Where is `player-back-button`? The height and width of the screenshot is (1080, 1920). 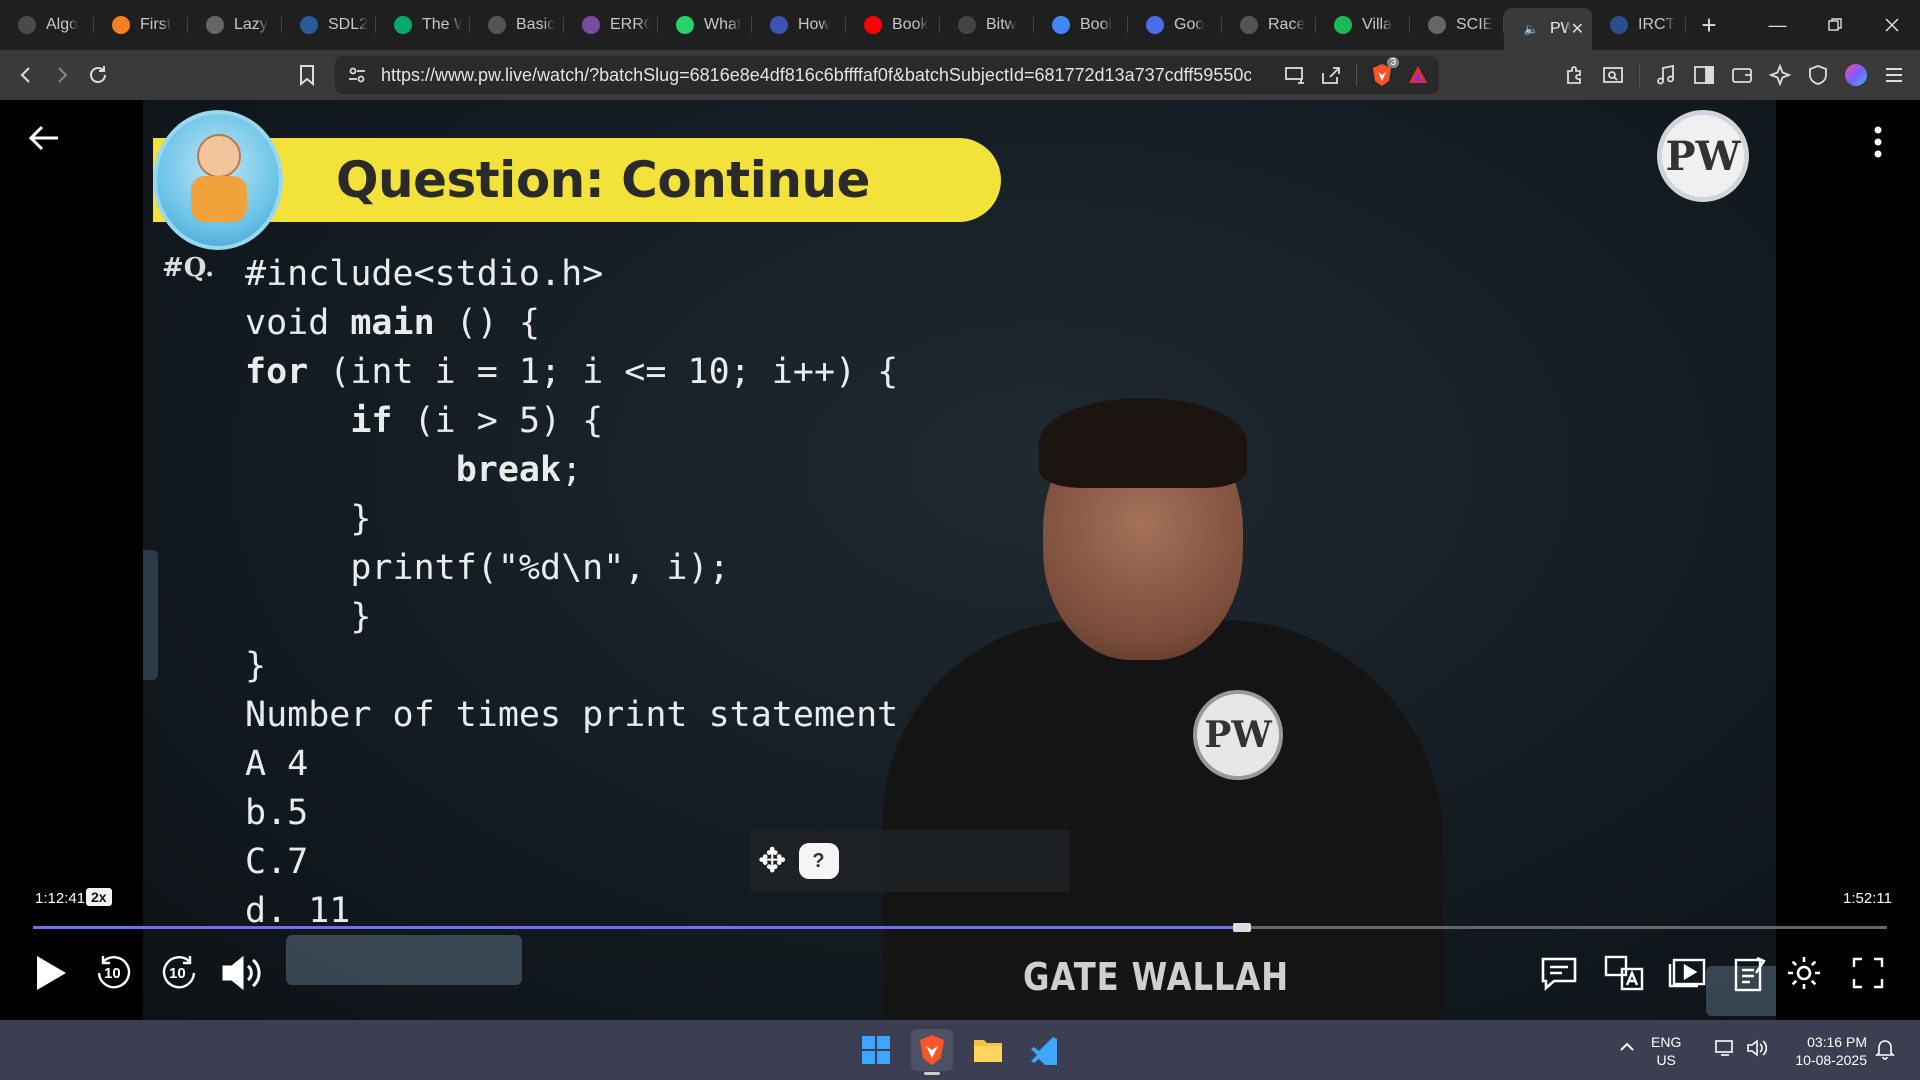 player-back-button is located at coordinates (44, 138).